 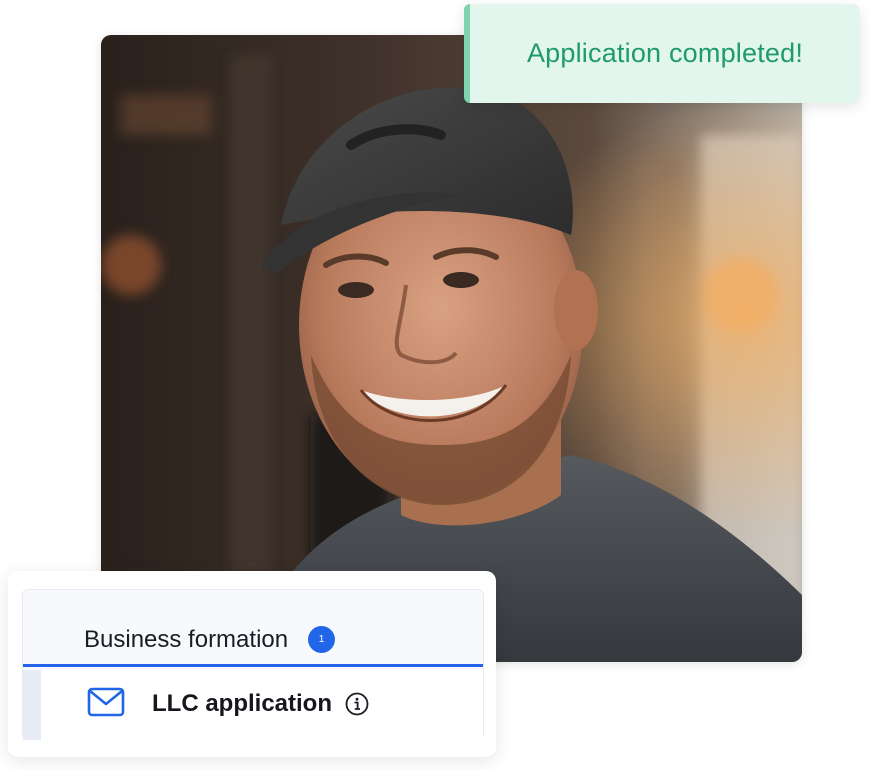 What do you see at coordinates (665, 53) in the screenshot?
I see `toast-message: Application completed!` at bounding box center [665, 53].